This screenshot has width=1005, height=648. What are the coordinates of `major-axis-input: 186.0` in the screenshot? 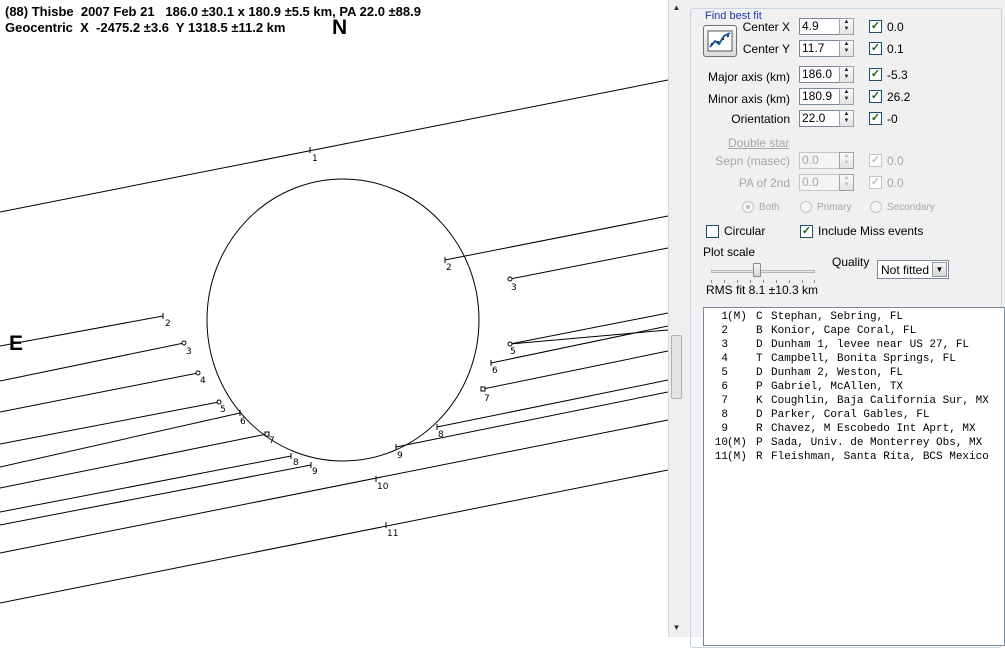 It's located at (819, 74).